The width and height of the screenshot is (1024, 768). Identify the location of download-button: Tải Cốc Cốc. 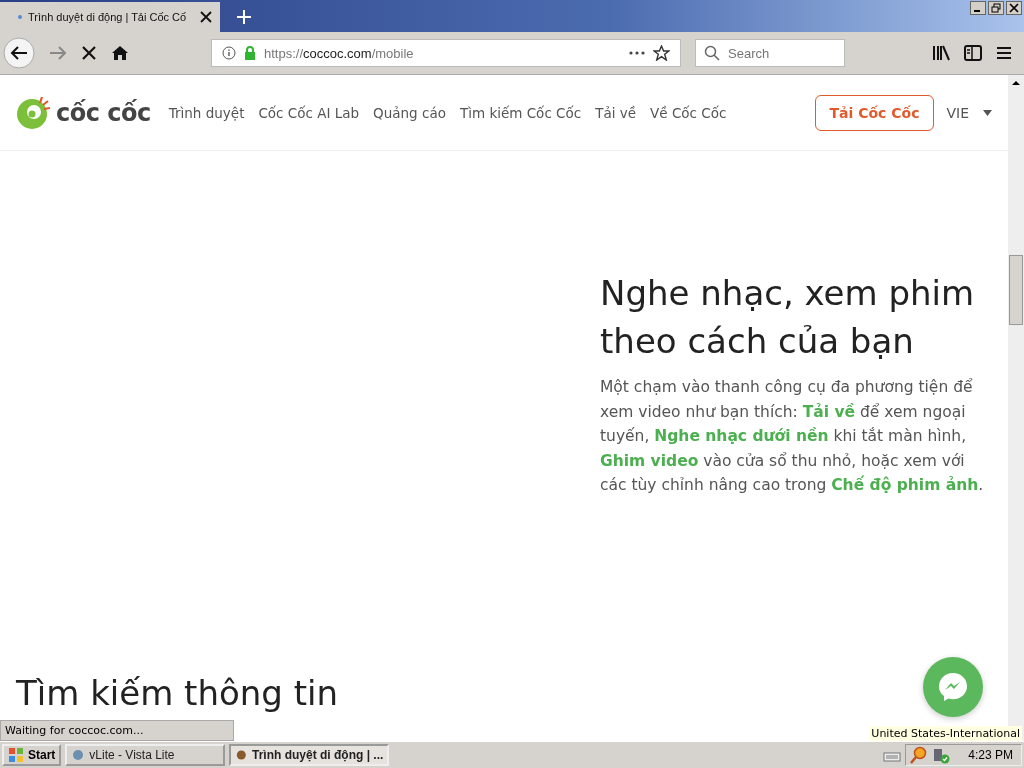
(874, 112).